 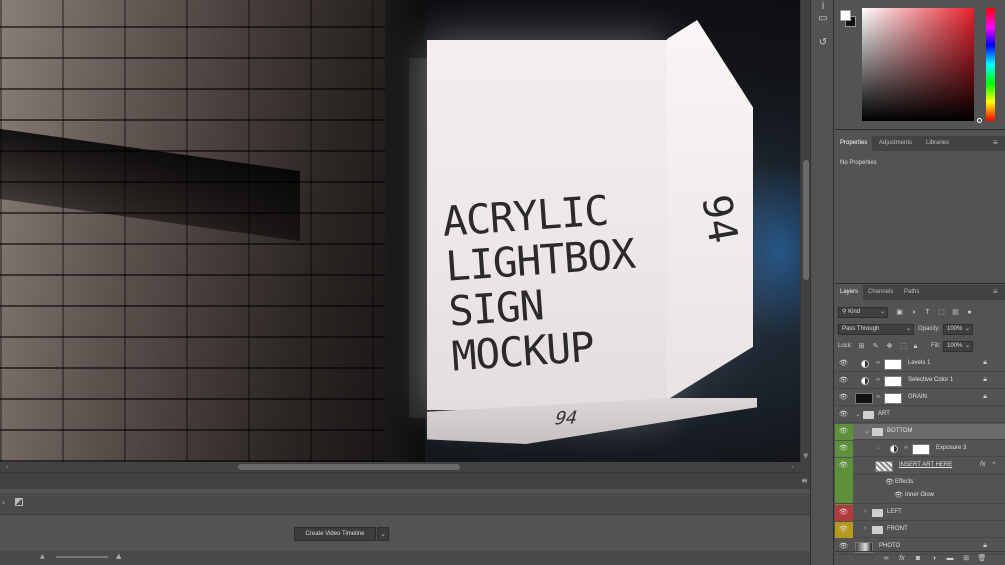 I want to click on layer-effects-icon: fx, so click(x=982, y=464).